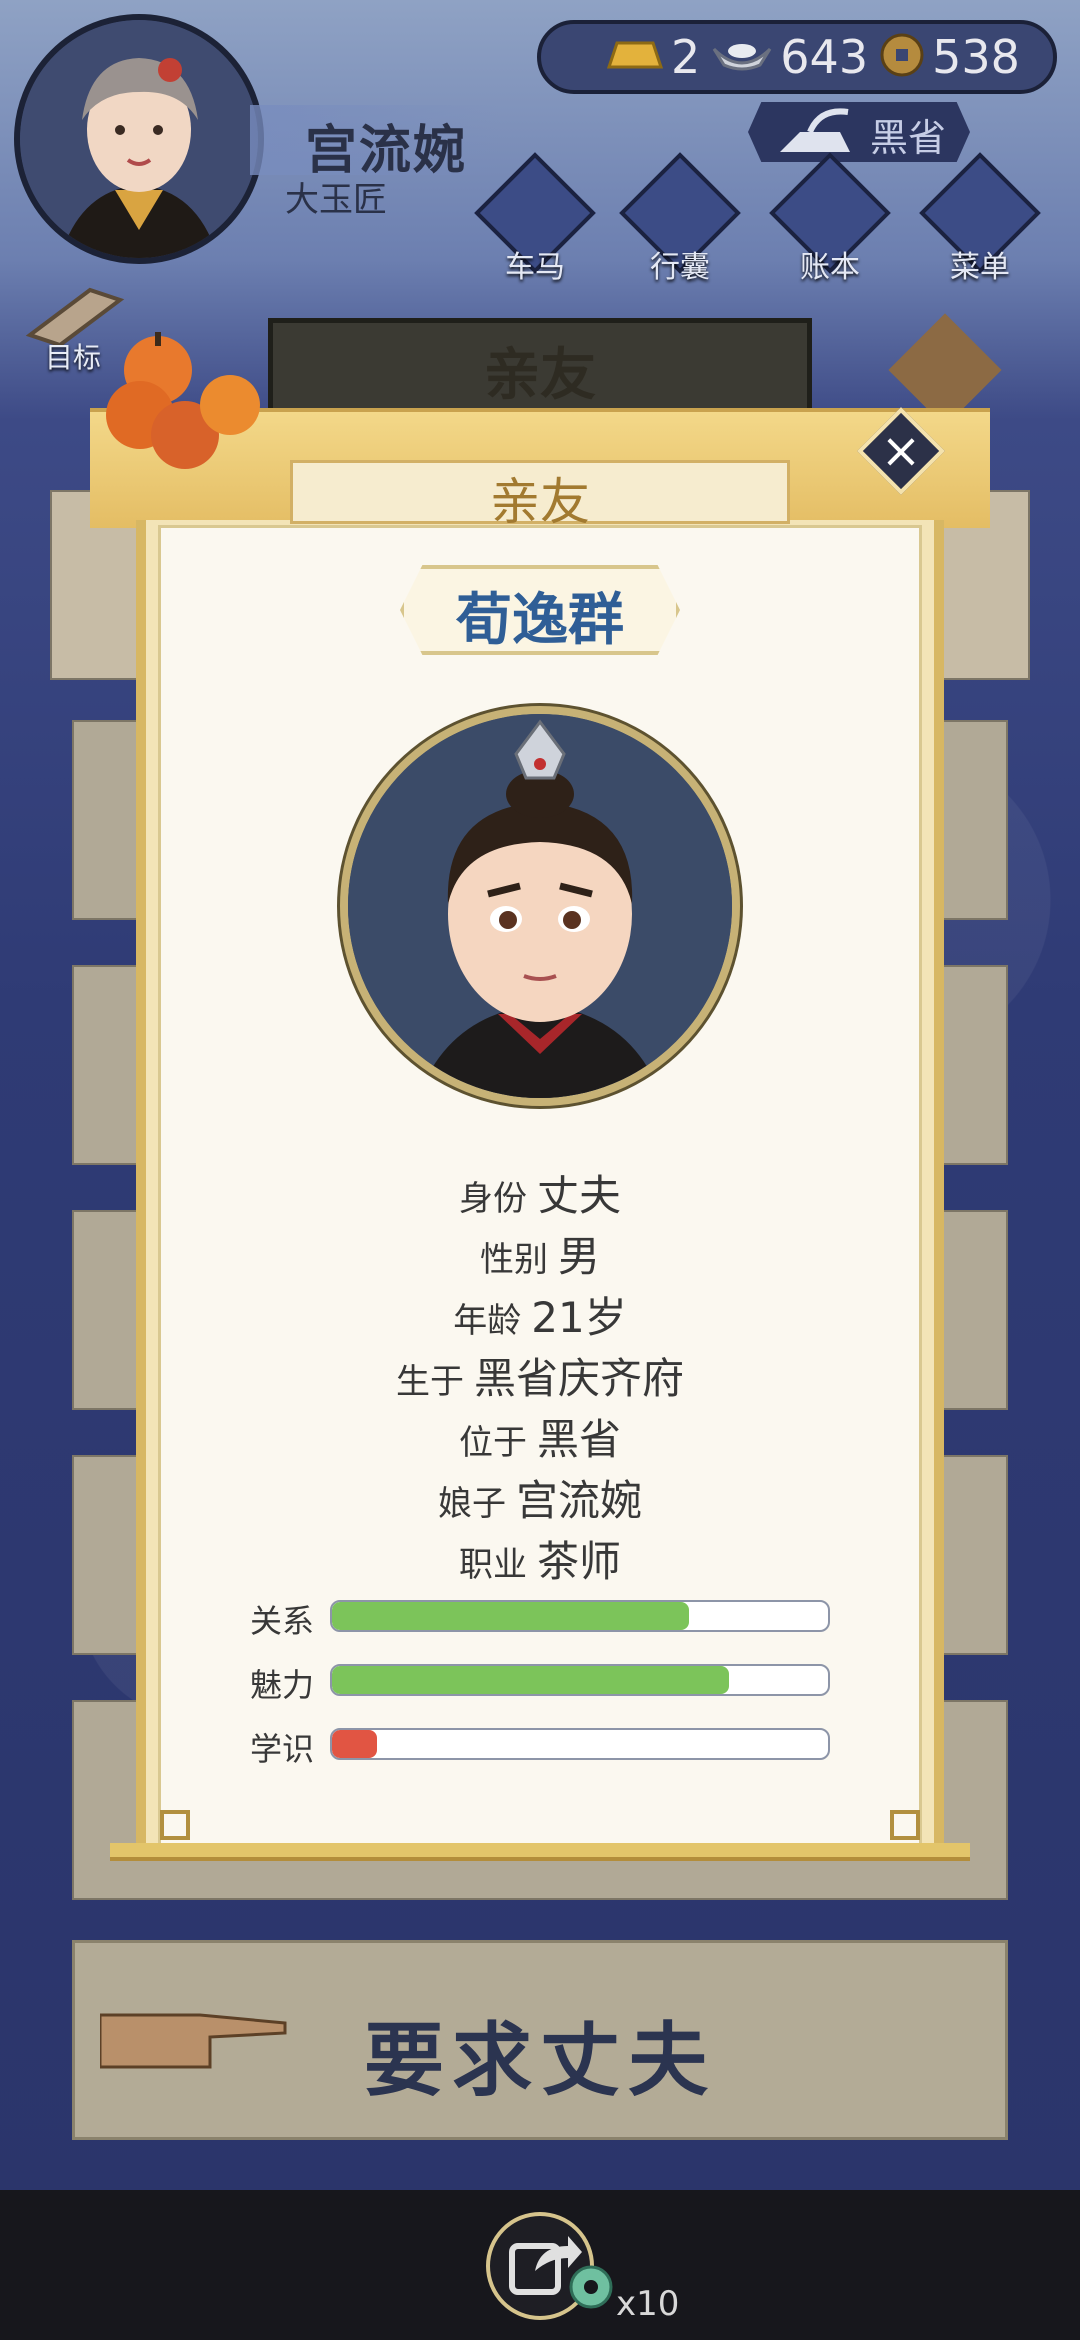 Image resolution: width=1080 pixels, height=2340 pixels. Describe the element at coordinates (540, 502) in the screenshot. I see `modal-header: 亲友` at that location.